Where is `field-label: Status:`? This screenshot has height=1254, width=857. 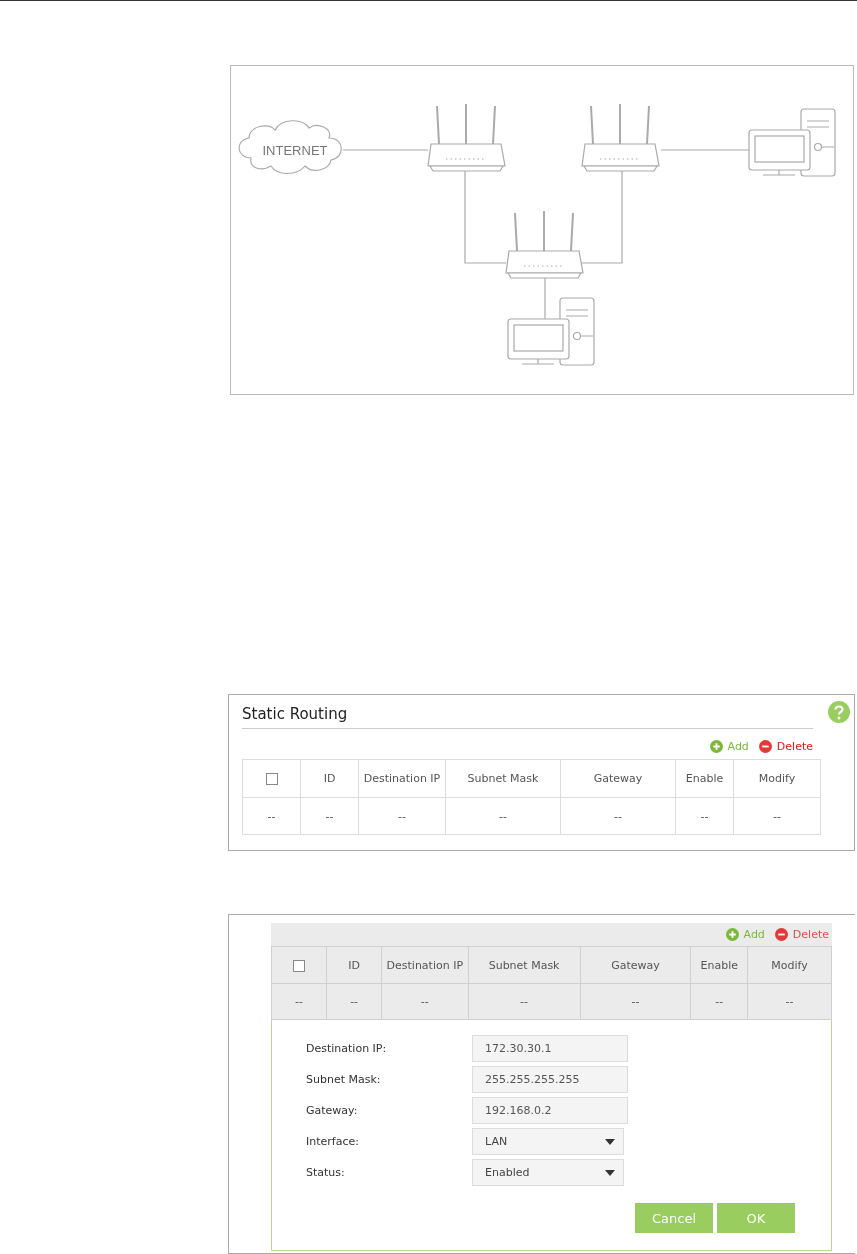 field-label: Status: is located at coordinates (326, 1172).